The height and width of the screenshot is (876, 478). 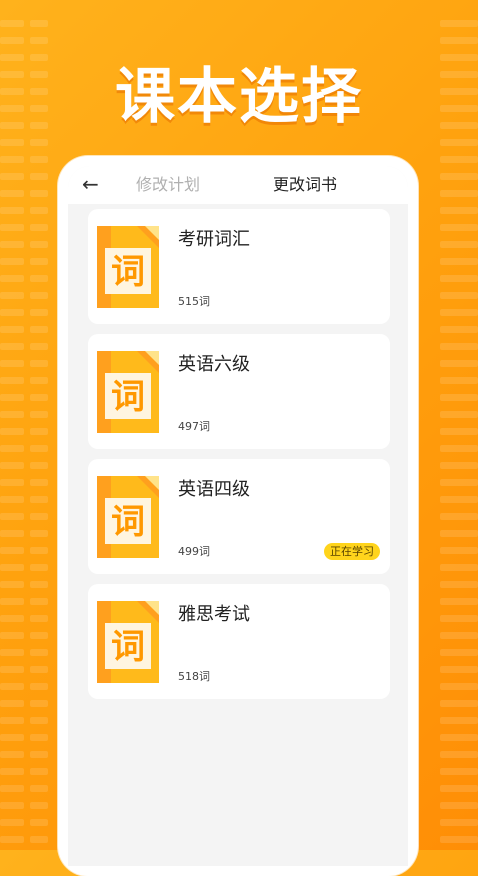 I want to click on book-title: 雅思考试, so click(x=214, y=614).